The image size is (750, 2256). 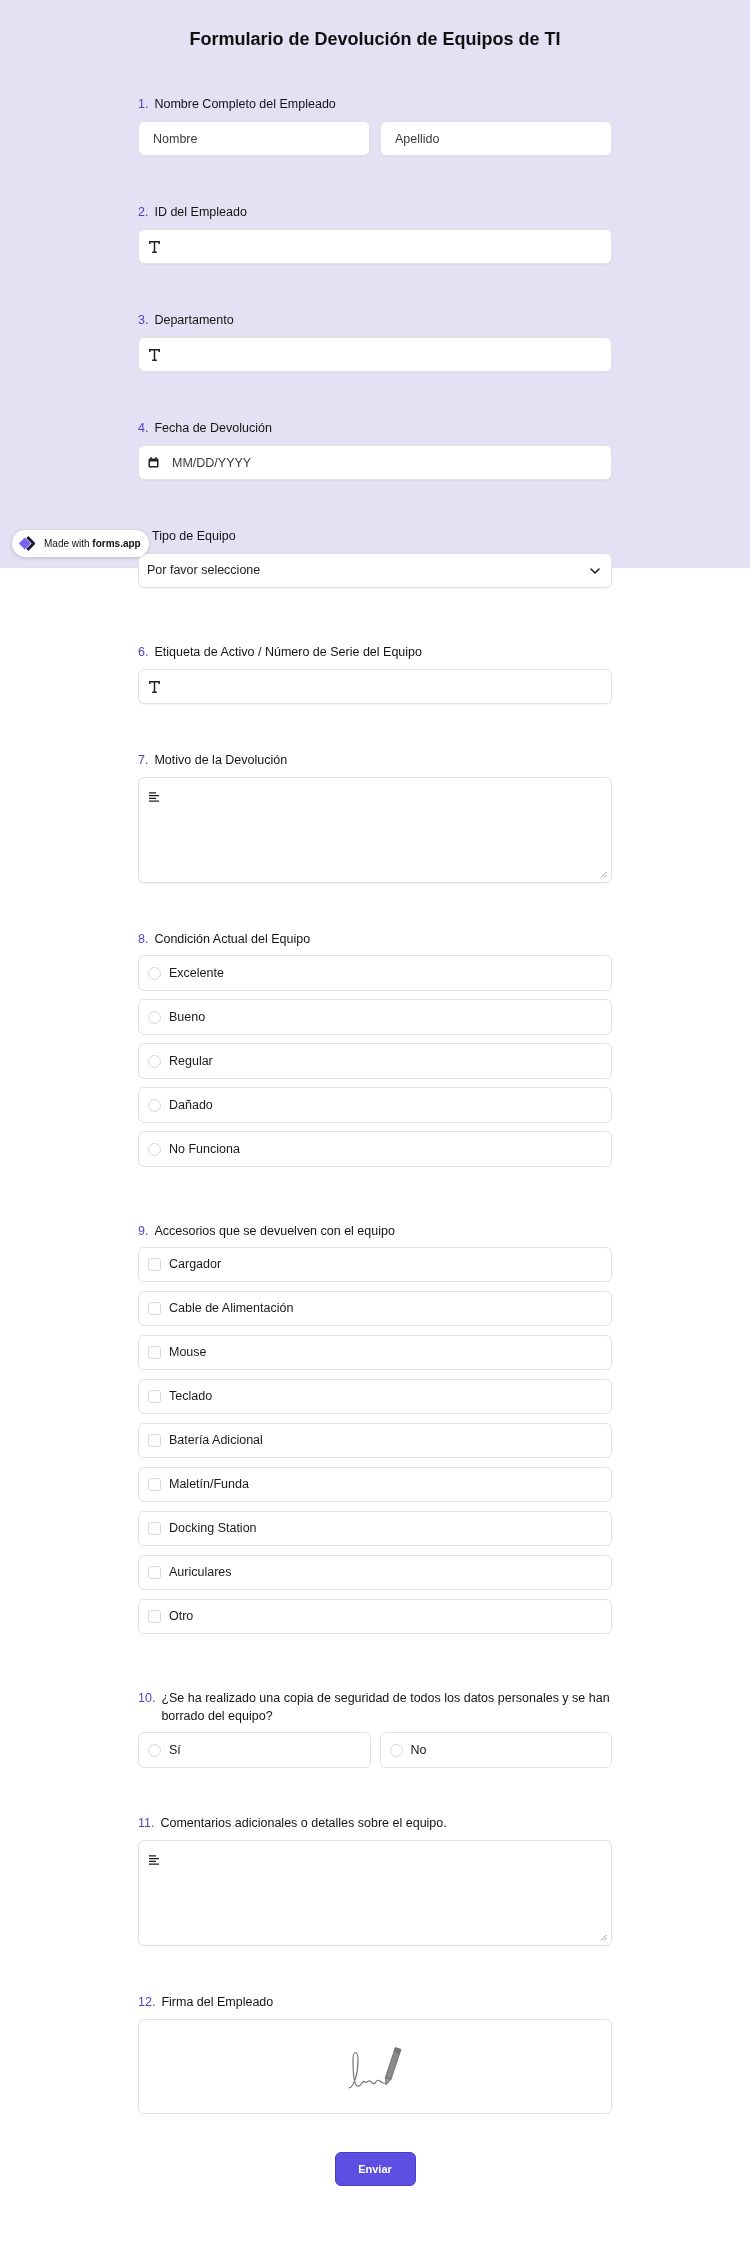 I want to click on question-number: 2., so click(x=143, y=212).